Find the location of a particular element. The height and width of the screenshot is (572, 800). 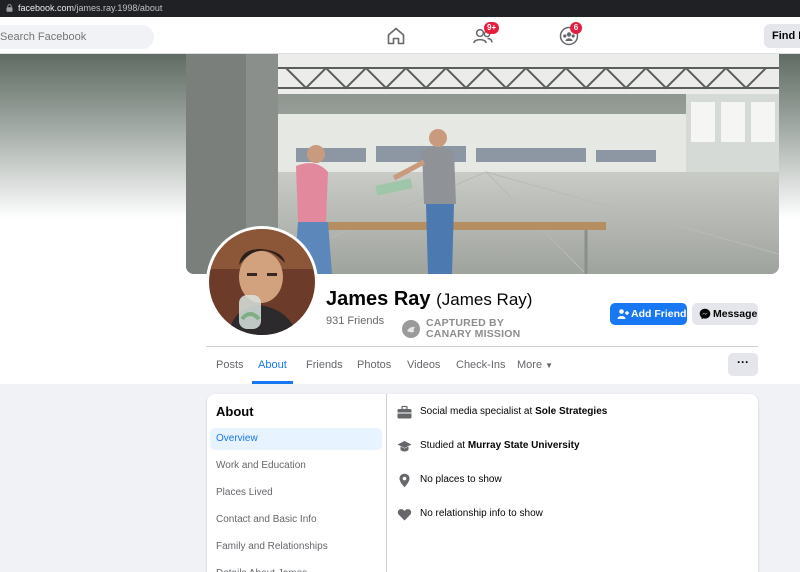

browser-url-bar: facebook.com/james.ray.1998/about is located at coordinates (400, 8).